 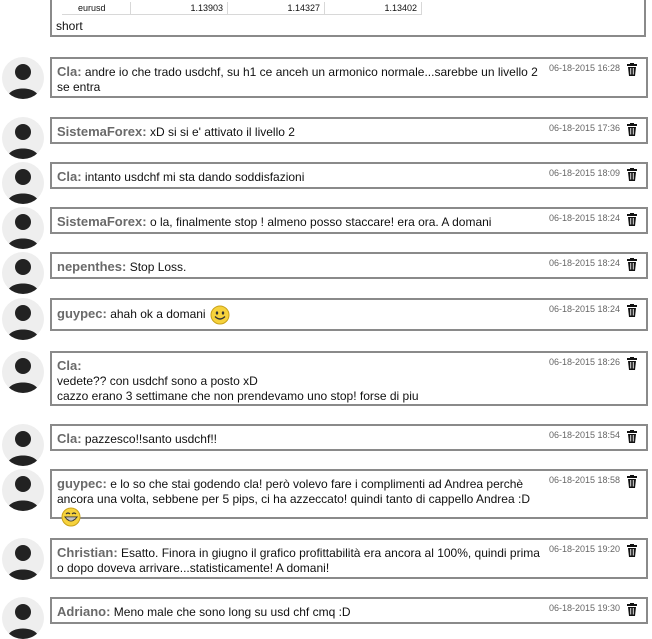 I want to click on table-row: eurusd 1.13903 1.14327 1.13402, so click(x=242, y=8).